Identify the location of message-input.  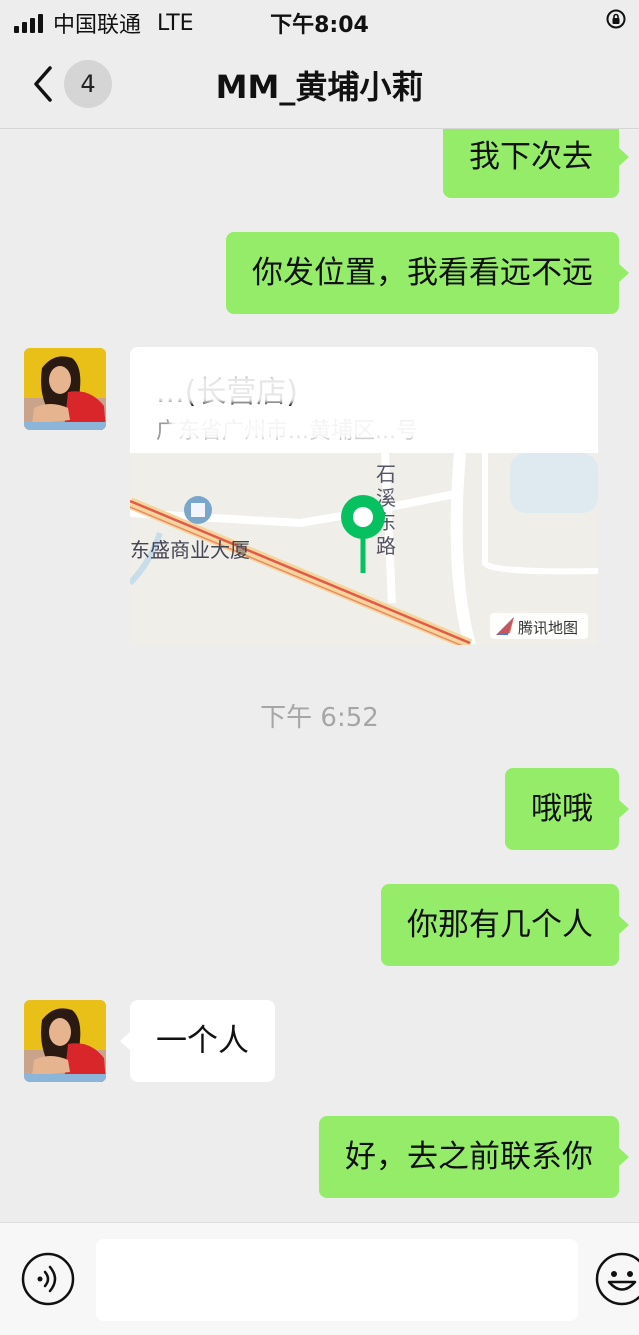
(337, 1280).